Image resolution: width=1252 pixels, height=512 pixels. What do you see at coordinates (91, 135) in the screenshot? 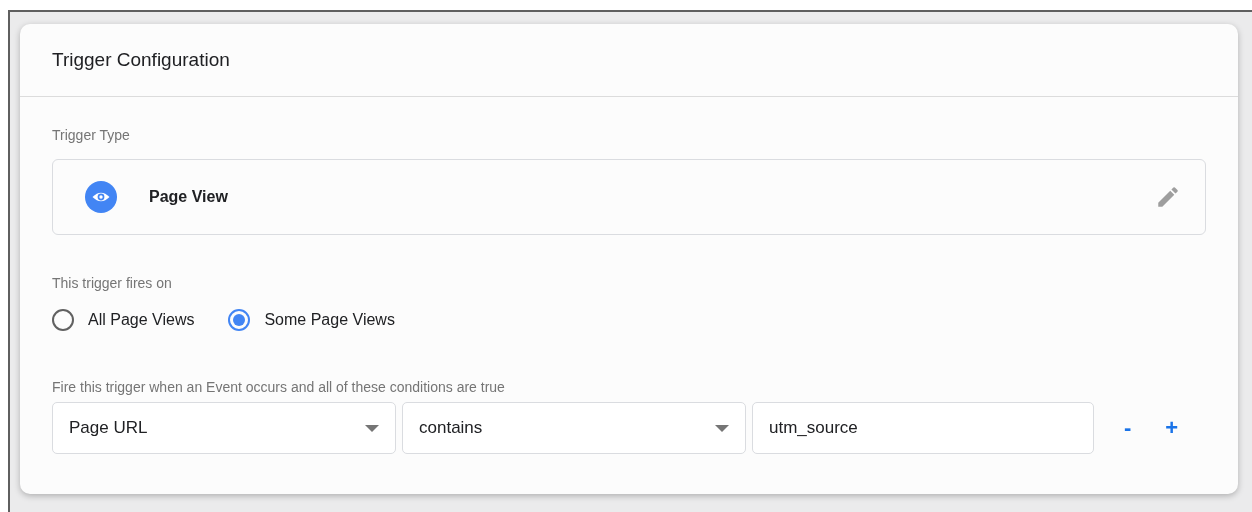
I see `section-label: Trigger Type` at bounding box center [91, 135].